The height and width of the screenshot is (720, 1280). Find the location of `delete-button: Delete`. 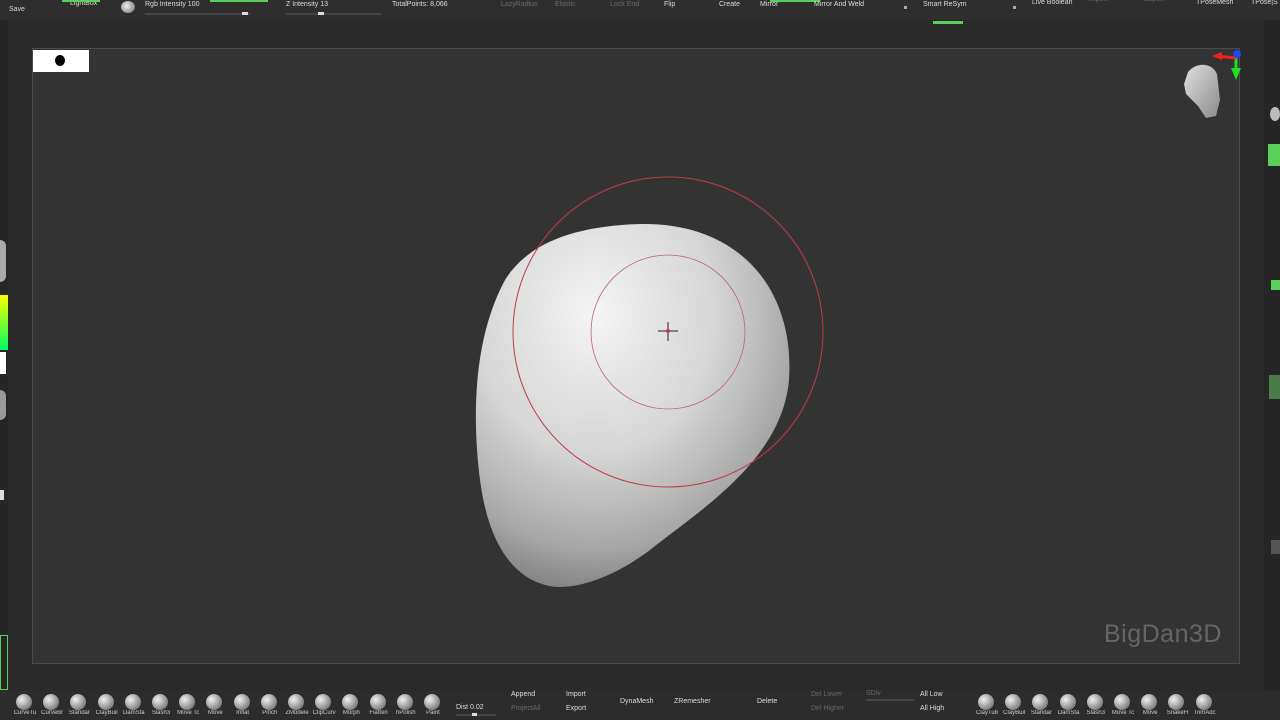

delete-button: Delete is located at coordinates (767, 701).